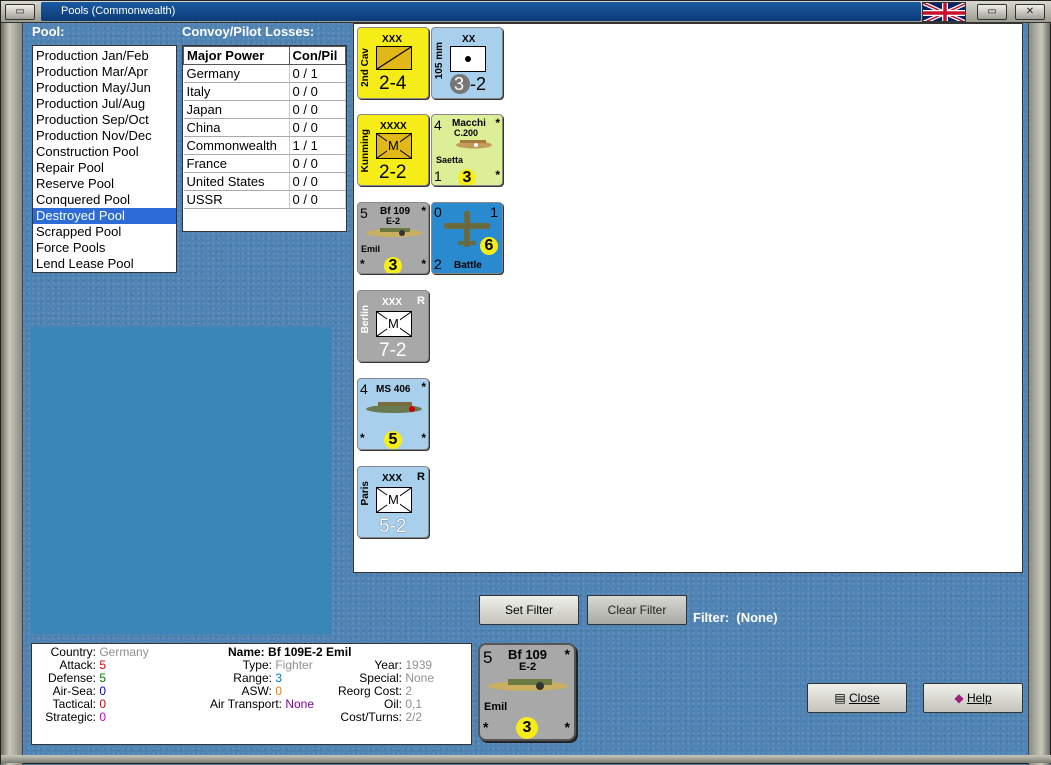 The image size is (1051, 765). Describe the element at coordinates (124, 652) in the screenshot. I see `info-country-value: Germany` at that location.